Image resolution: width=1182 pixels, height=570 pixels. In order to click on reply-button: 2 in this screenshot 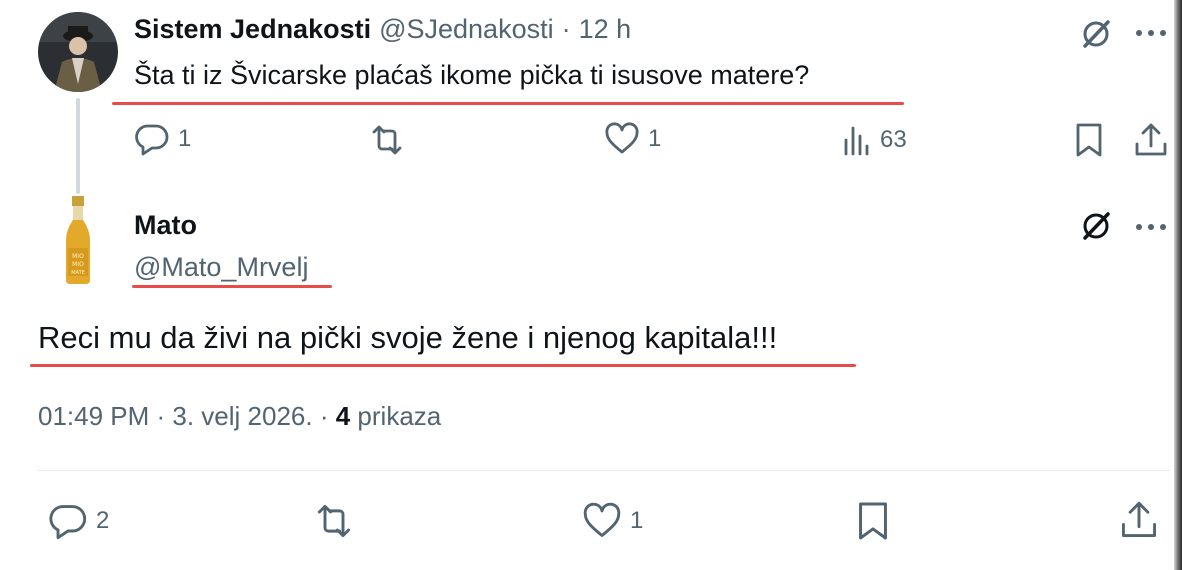, I will do `click(78, 521)`.